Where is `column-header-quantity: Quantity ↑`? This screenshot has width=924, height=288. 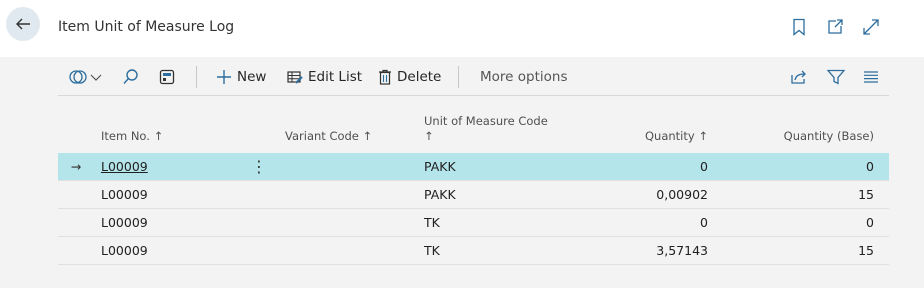
column-header-quantity: Quantity ↑ is located at coordinates (663, 136).